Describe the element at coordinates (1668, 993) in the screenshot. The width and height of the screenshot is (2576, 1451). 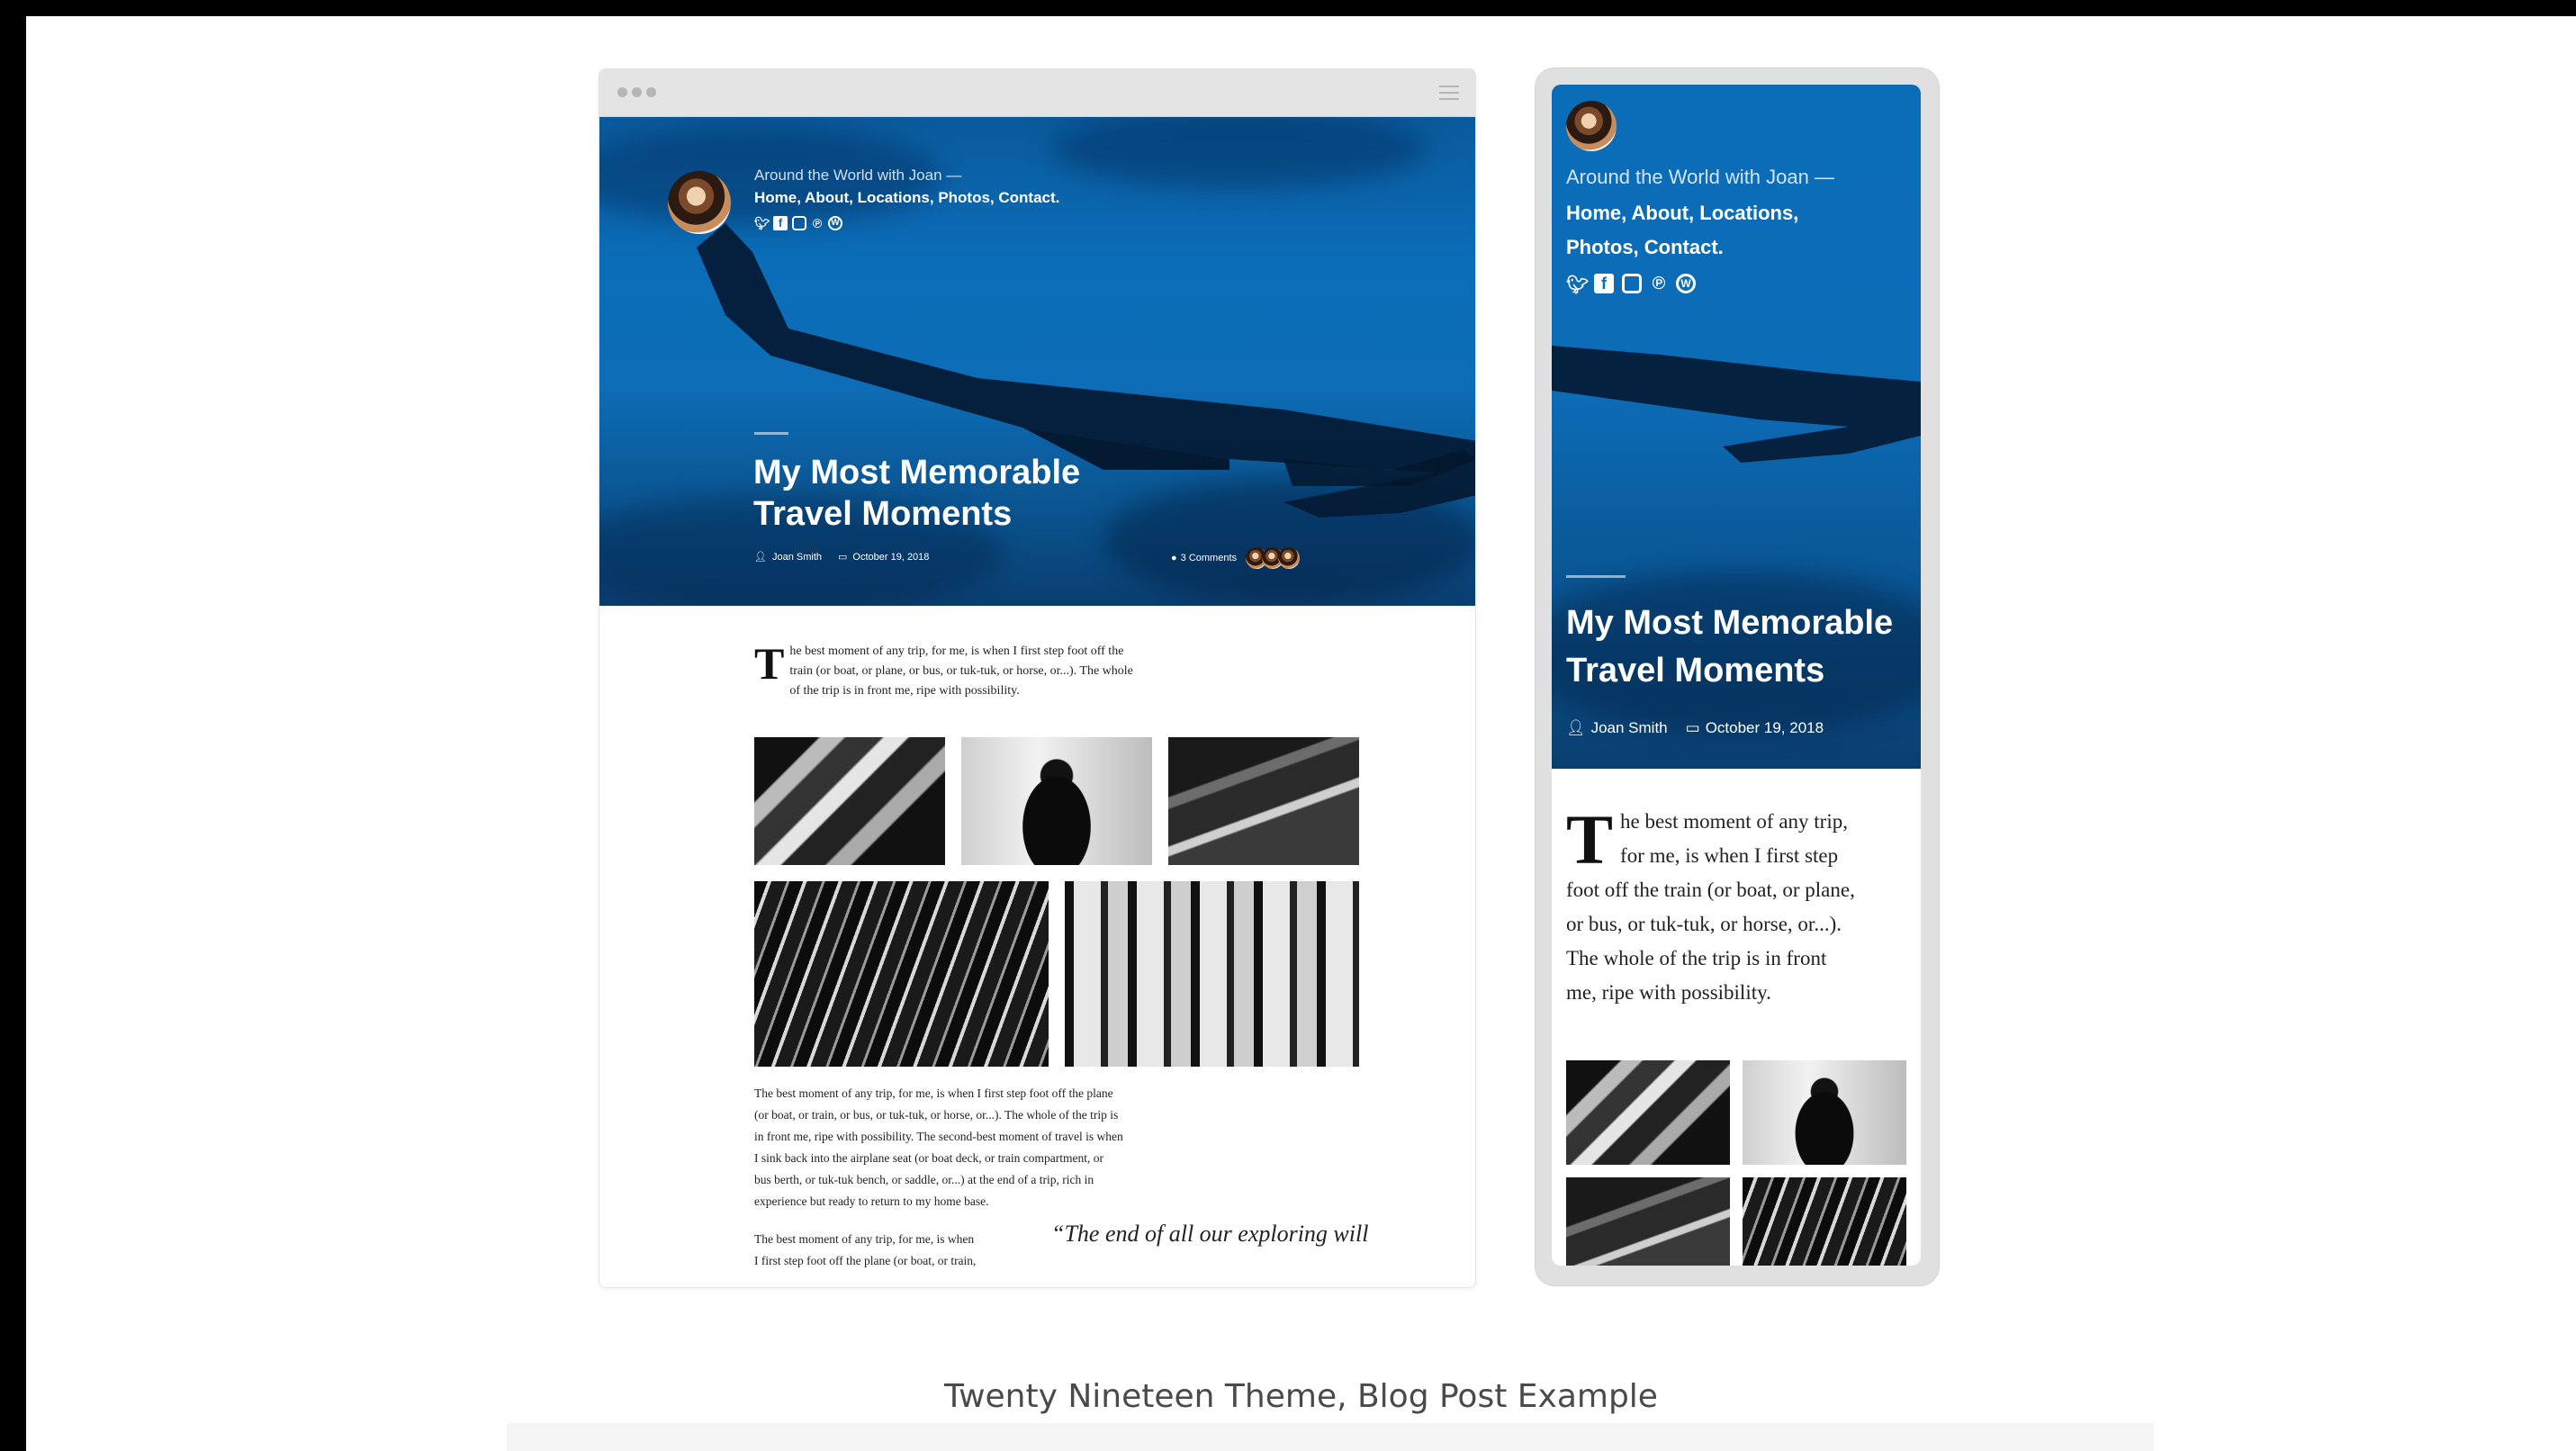
I see `intro-line: me, ripe with possibility.` at that location.